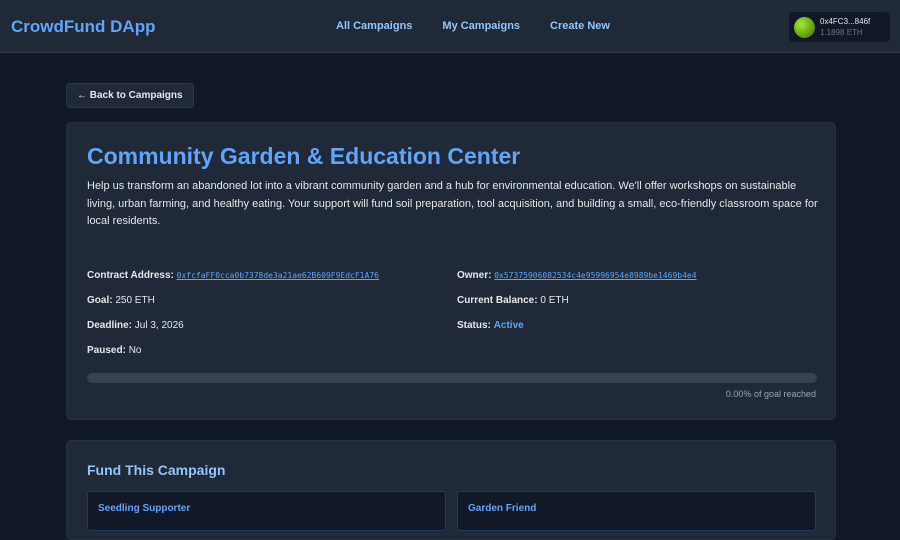 The height and width of the screenshot is (540, 900). Describe the element at coordinates (770, 394) in the screenshot. I see `funding-progress-text: 0.00% of goal reached` at that location.